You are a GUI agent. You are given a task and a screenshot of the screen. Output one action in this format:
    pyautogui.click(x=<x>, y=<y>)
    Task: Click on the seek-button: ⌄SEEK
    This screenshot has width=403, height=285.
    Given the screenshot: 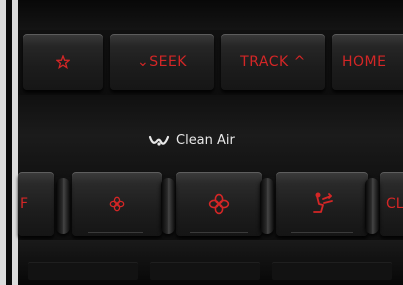 What is the action you would take?
    pyautogui.click(x=162, y=62)
    